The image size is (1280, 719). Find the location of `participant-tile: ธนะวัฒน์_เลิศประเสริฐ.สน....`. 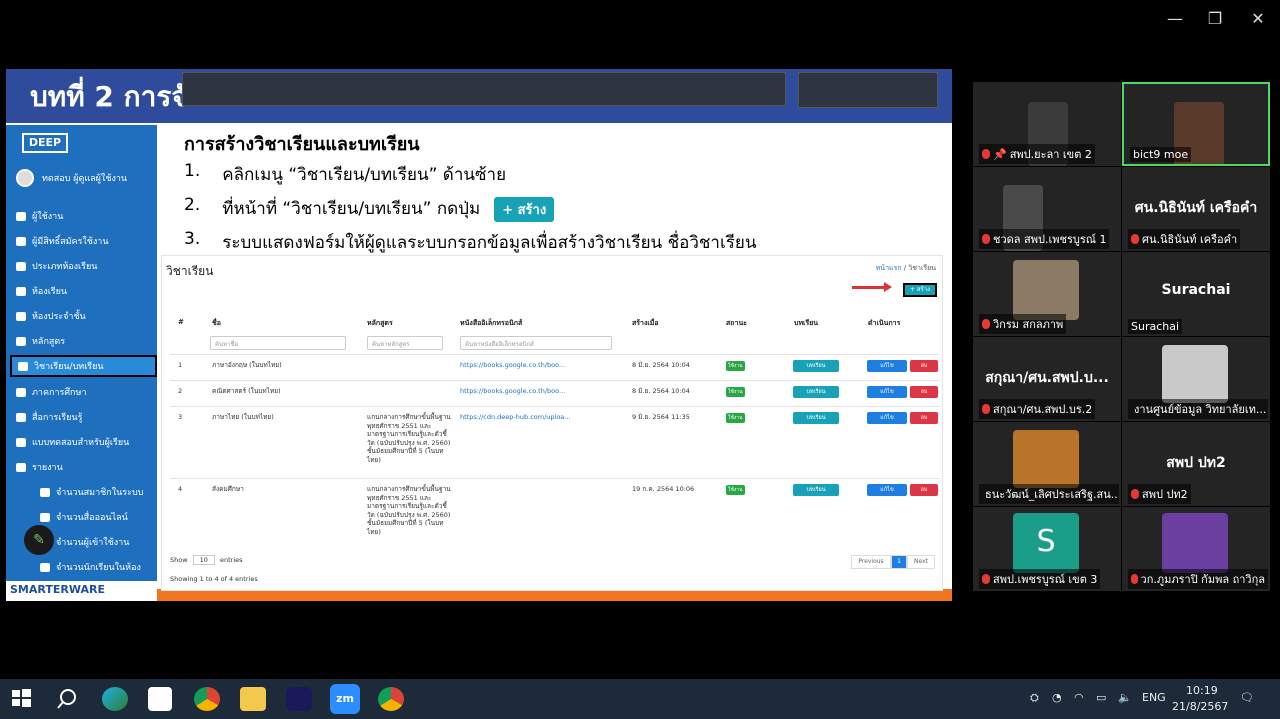

participant-tile: ธนะวัฒน์_เลิศประเสริฐ.สน.... is located at coordinates (1047, 464).